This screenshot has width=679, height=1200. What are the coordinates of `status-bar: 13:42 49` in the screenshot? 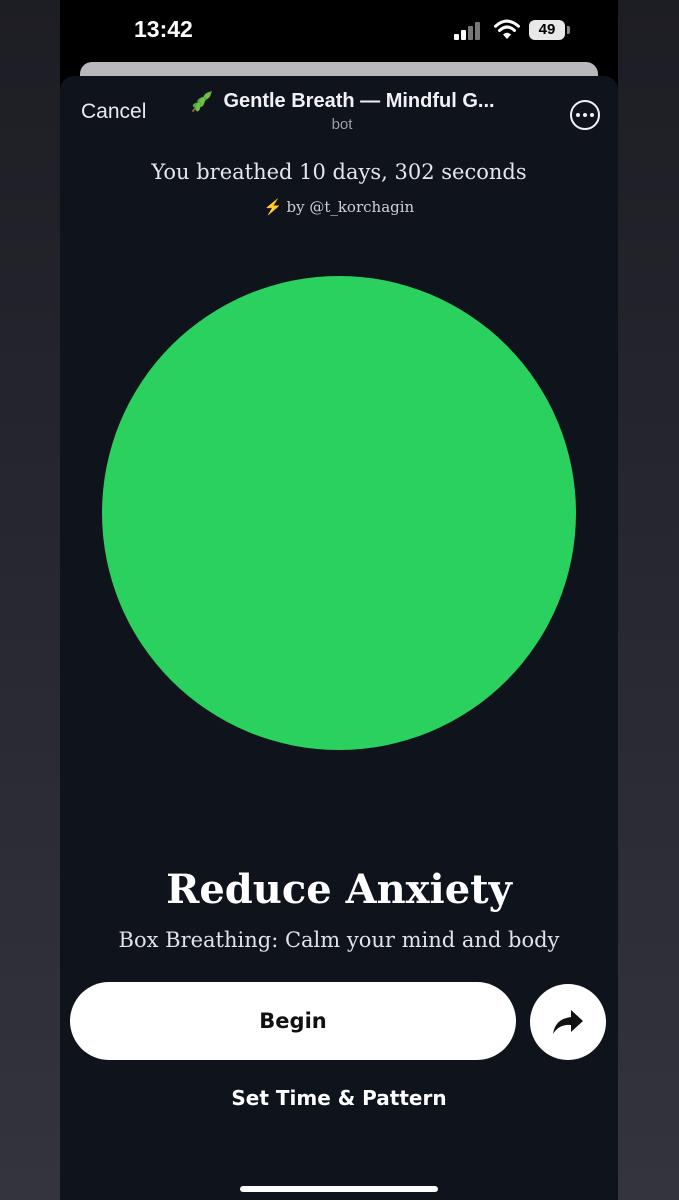 It's located at (339, 31).